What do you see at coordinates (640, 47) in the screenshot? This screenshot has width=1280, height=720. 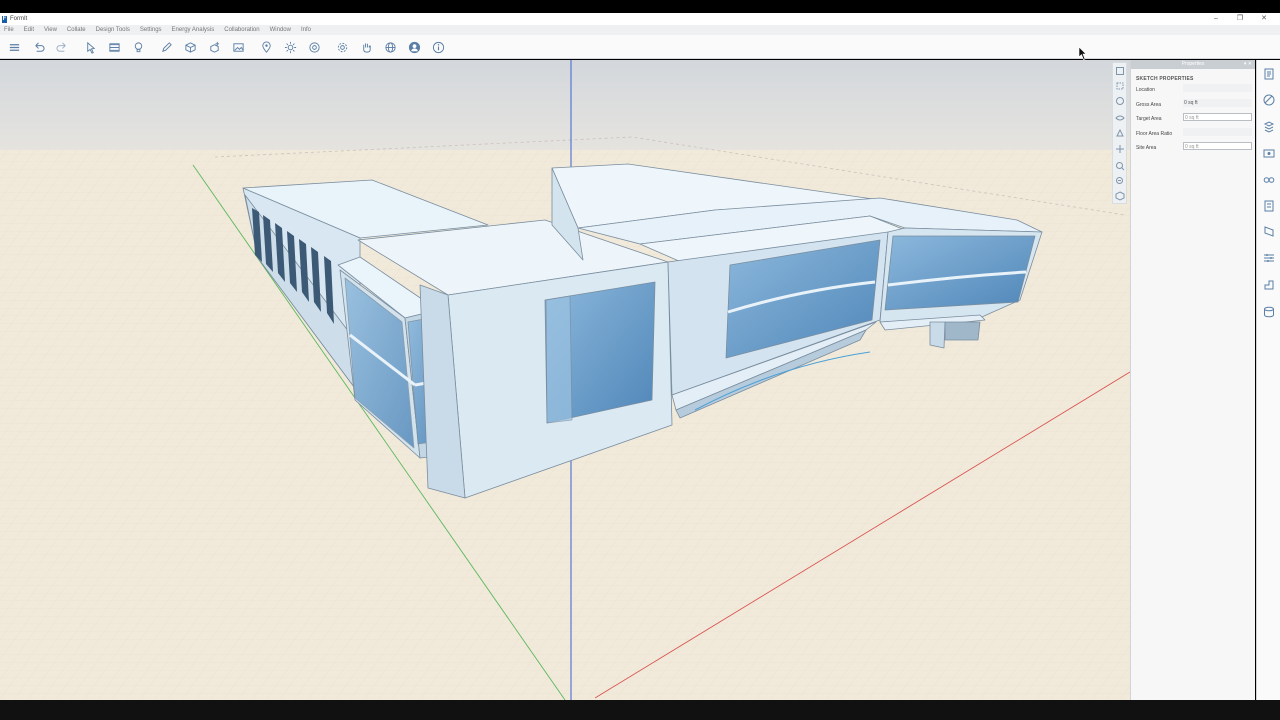 I see `main-toolbar` at bounding box center [640, 47].